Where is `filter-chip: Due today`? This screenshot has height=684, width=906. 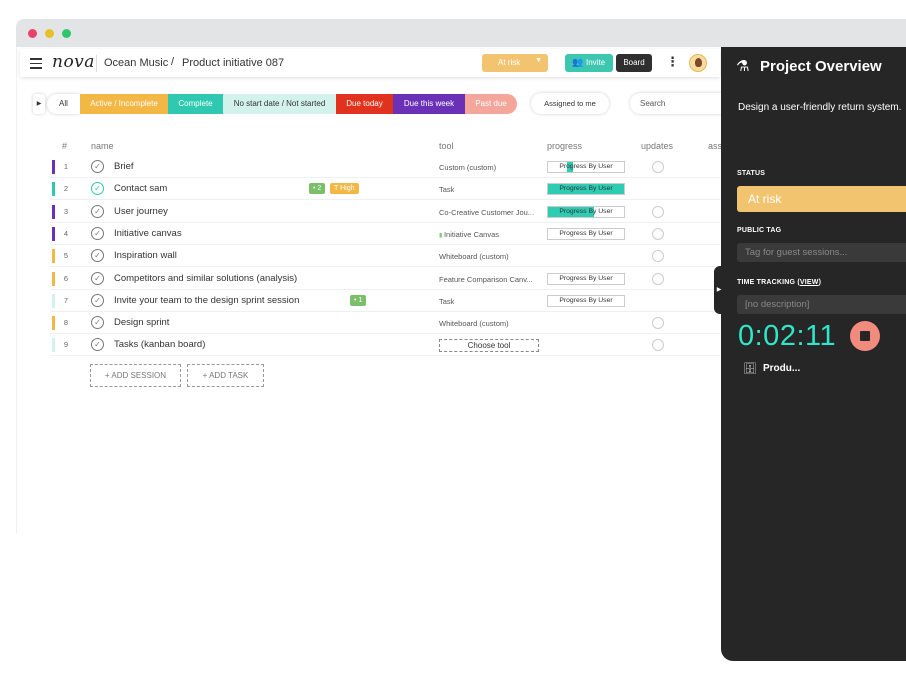
filter-chip: Due today is located at coordinates (364, 104).